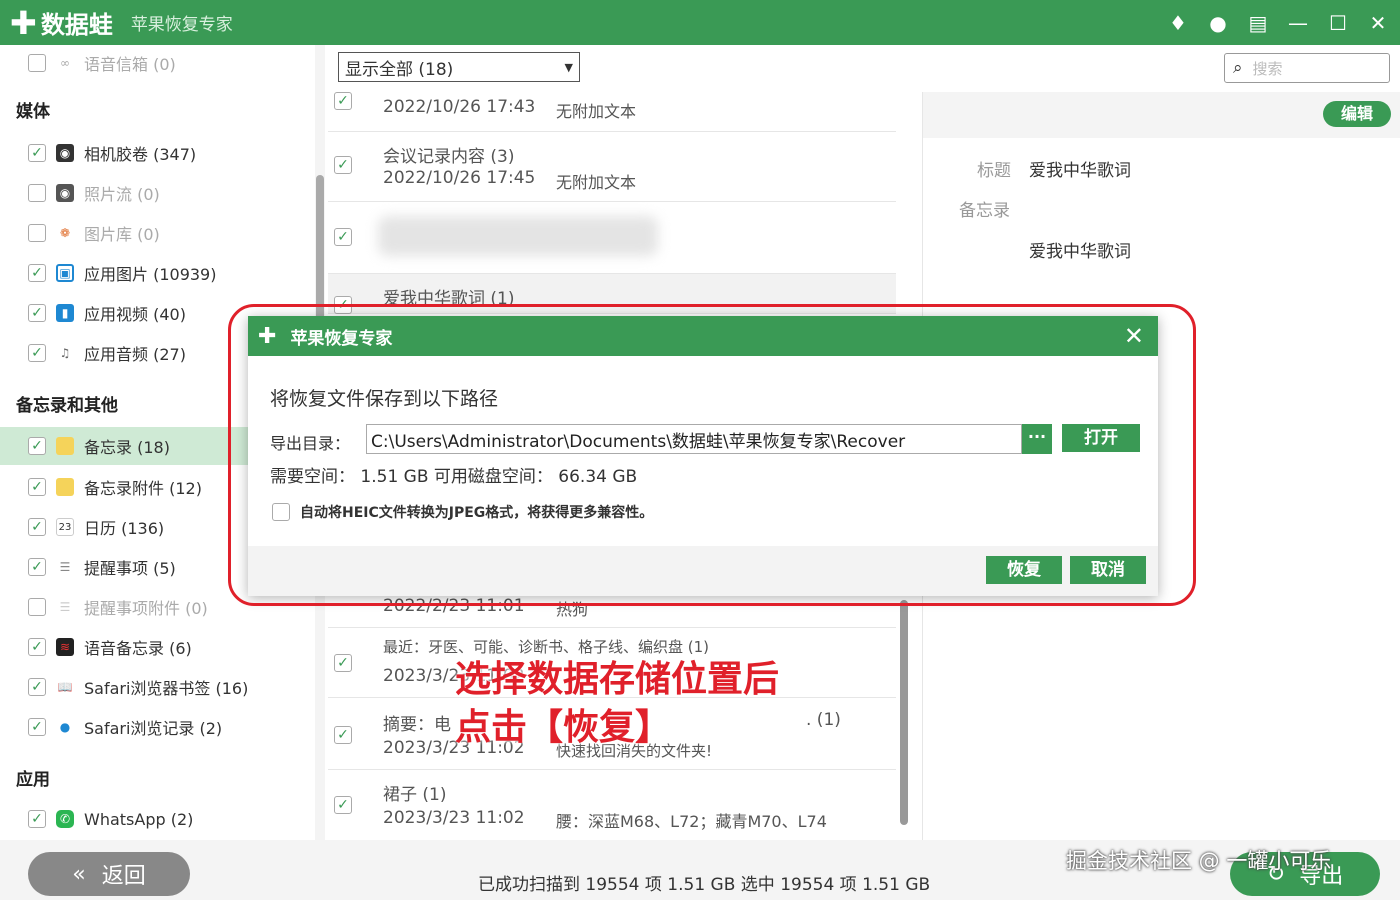 Image resolution: width=1400 pixels, height=900 pixels. What do you see at coordinates (518, 236) in the screenshot?
I see `blurred-content` at bounding box center [518, 236].